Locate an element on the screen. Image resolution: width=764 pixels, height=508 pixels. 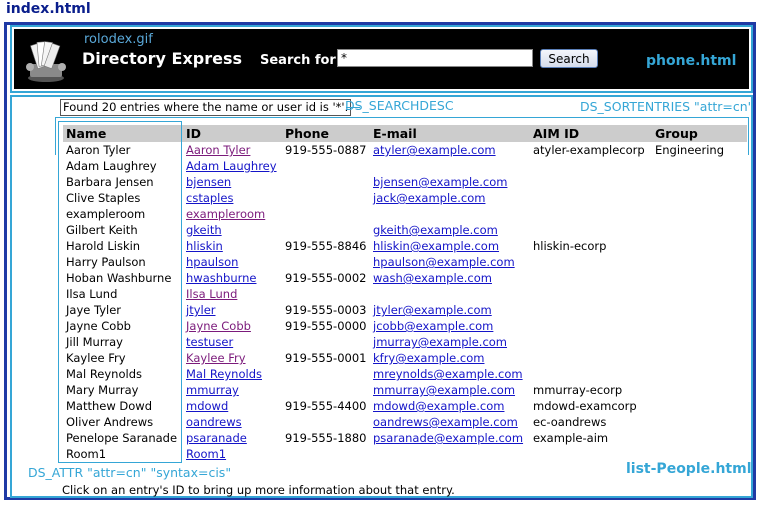
column-header-id: ID is located at coordinates (232, 133).